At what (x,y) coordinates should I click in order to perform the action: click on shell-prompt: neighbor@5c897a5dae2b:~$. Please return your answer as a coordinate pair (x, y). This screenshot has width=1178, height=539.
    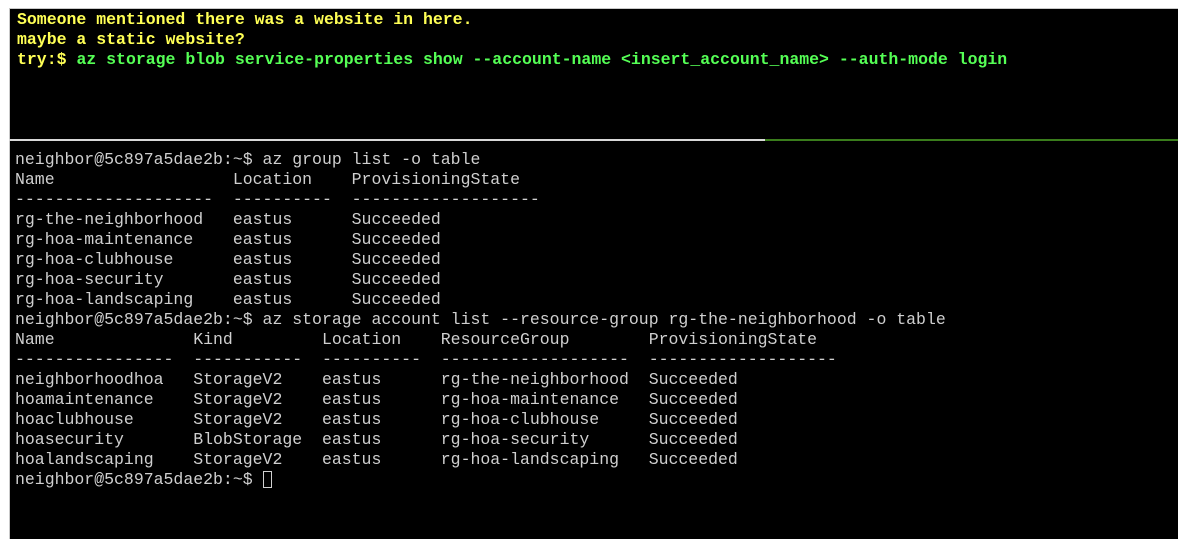
    Looking at the image, I should click on (139, 479).